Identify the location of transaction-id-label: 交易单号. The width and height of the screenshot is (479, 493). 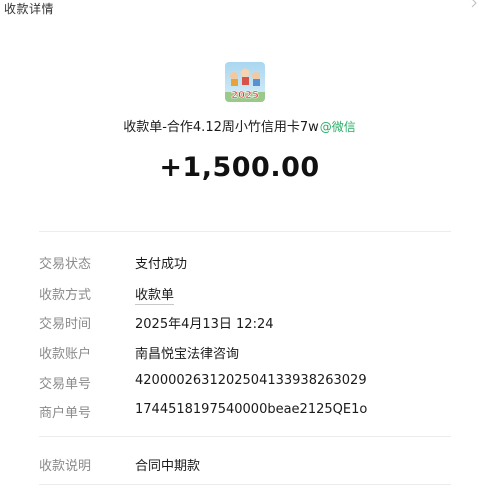
(65, 384).